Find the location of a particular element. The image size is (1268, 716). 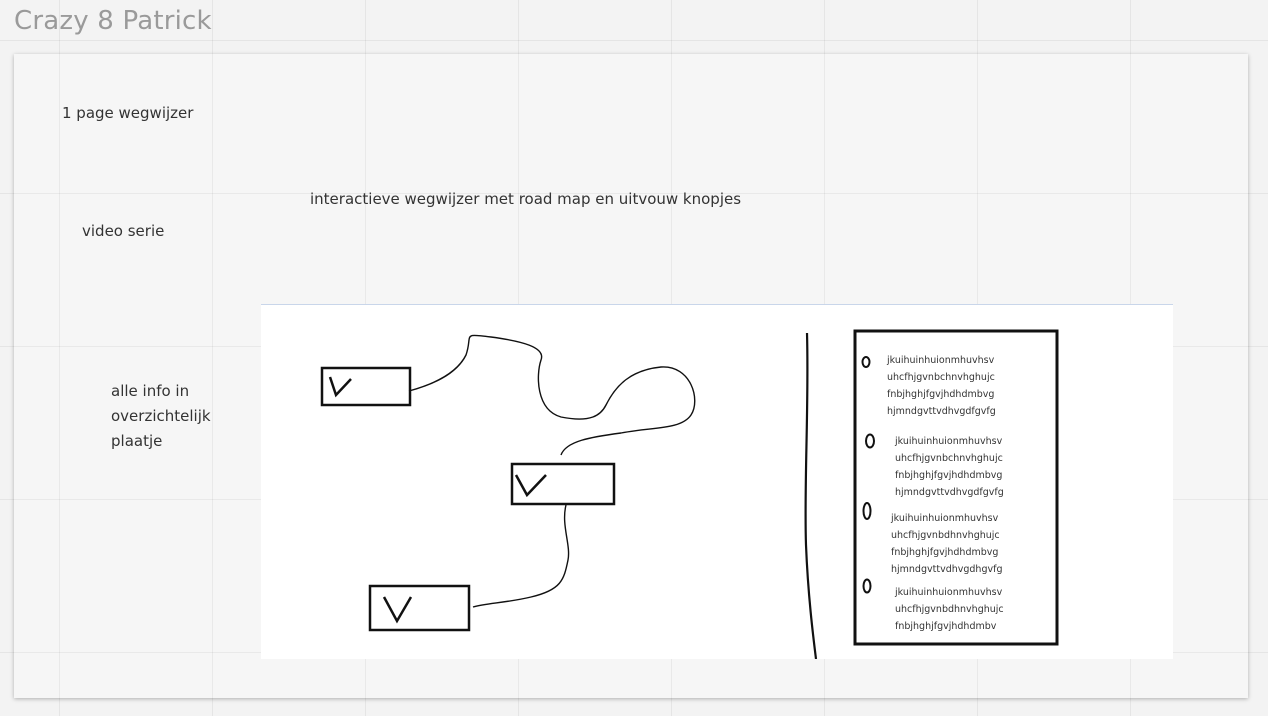

sticky-note-video: video serie is located at coordinates (123, 231).